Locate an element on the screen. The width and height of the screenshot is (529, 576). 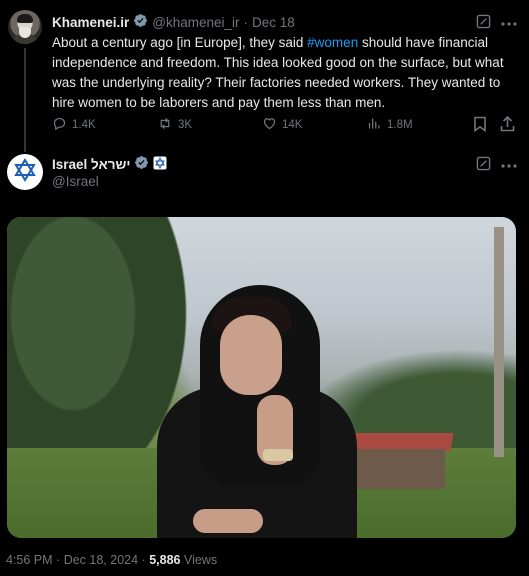
hashtag-link: #women is located at coordinates (332, 42).